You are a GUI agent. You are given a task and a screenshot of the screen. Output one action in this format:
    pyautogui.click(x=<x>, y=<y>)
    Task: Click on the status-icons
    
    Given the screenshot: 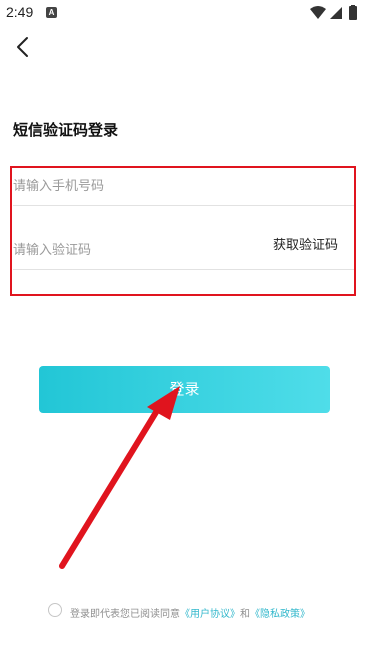 What is the action you would take?
    pyautogui.click(x=333, y=12)
    